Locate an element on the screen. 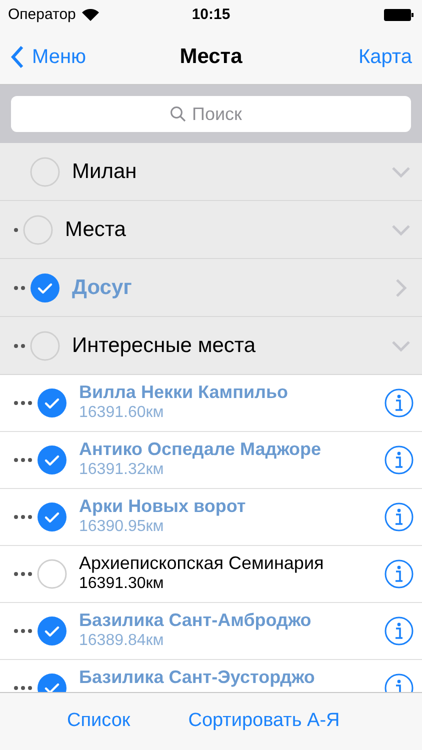  distance-text: 16391.30км is located at coordinates (122, 584).